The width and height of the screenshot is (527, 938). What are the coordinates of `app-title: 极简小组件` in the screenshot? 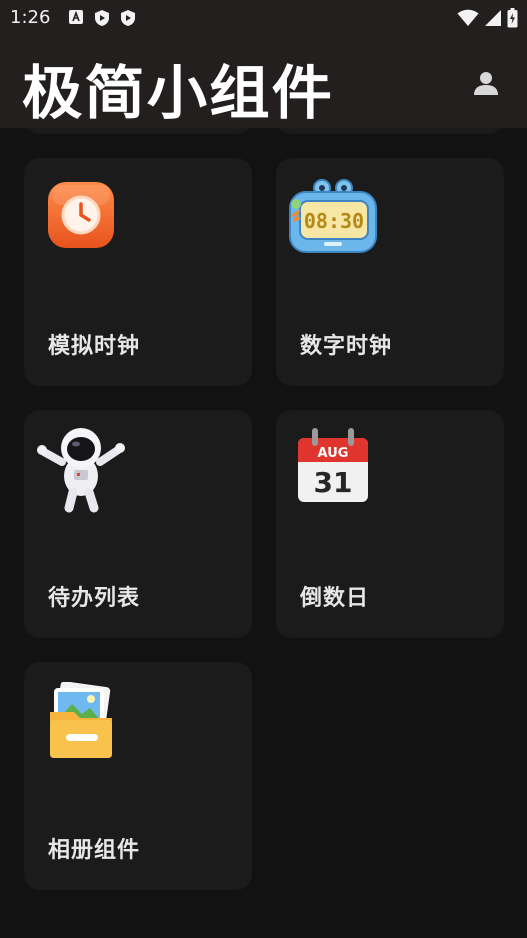 It's located at (178, 93).